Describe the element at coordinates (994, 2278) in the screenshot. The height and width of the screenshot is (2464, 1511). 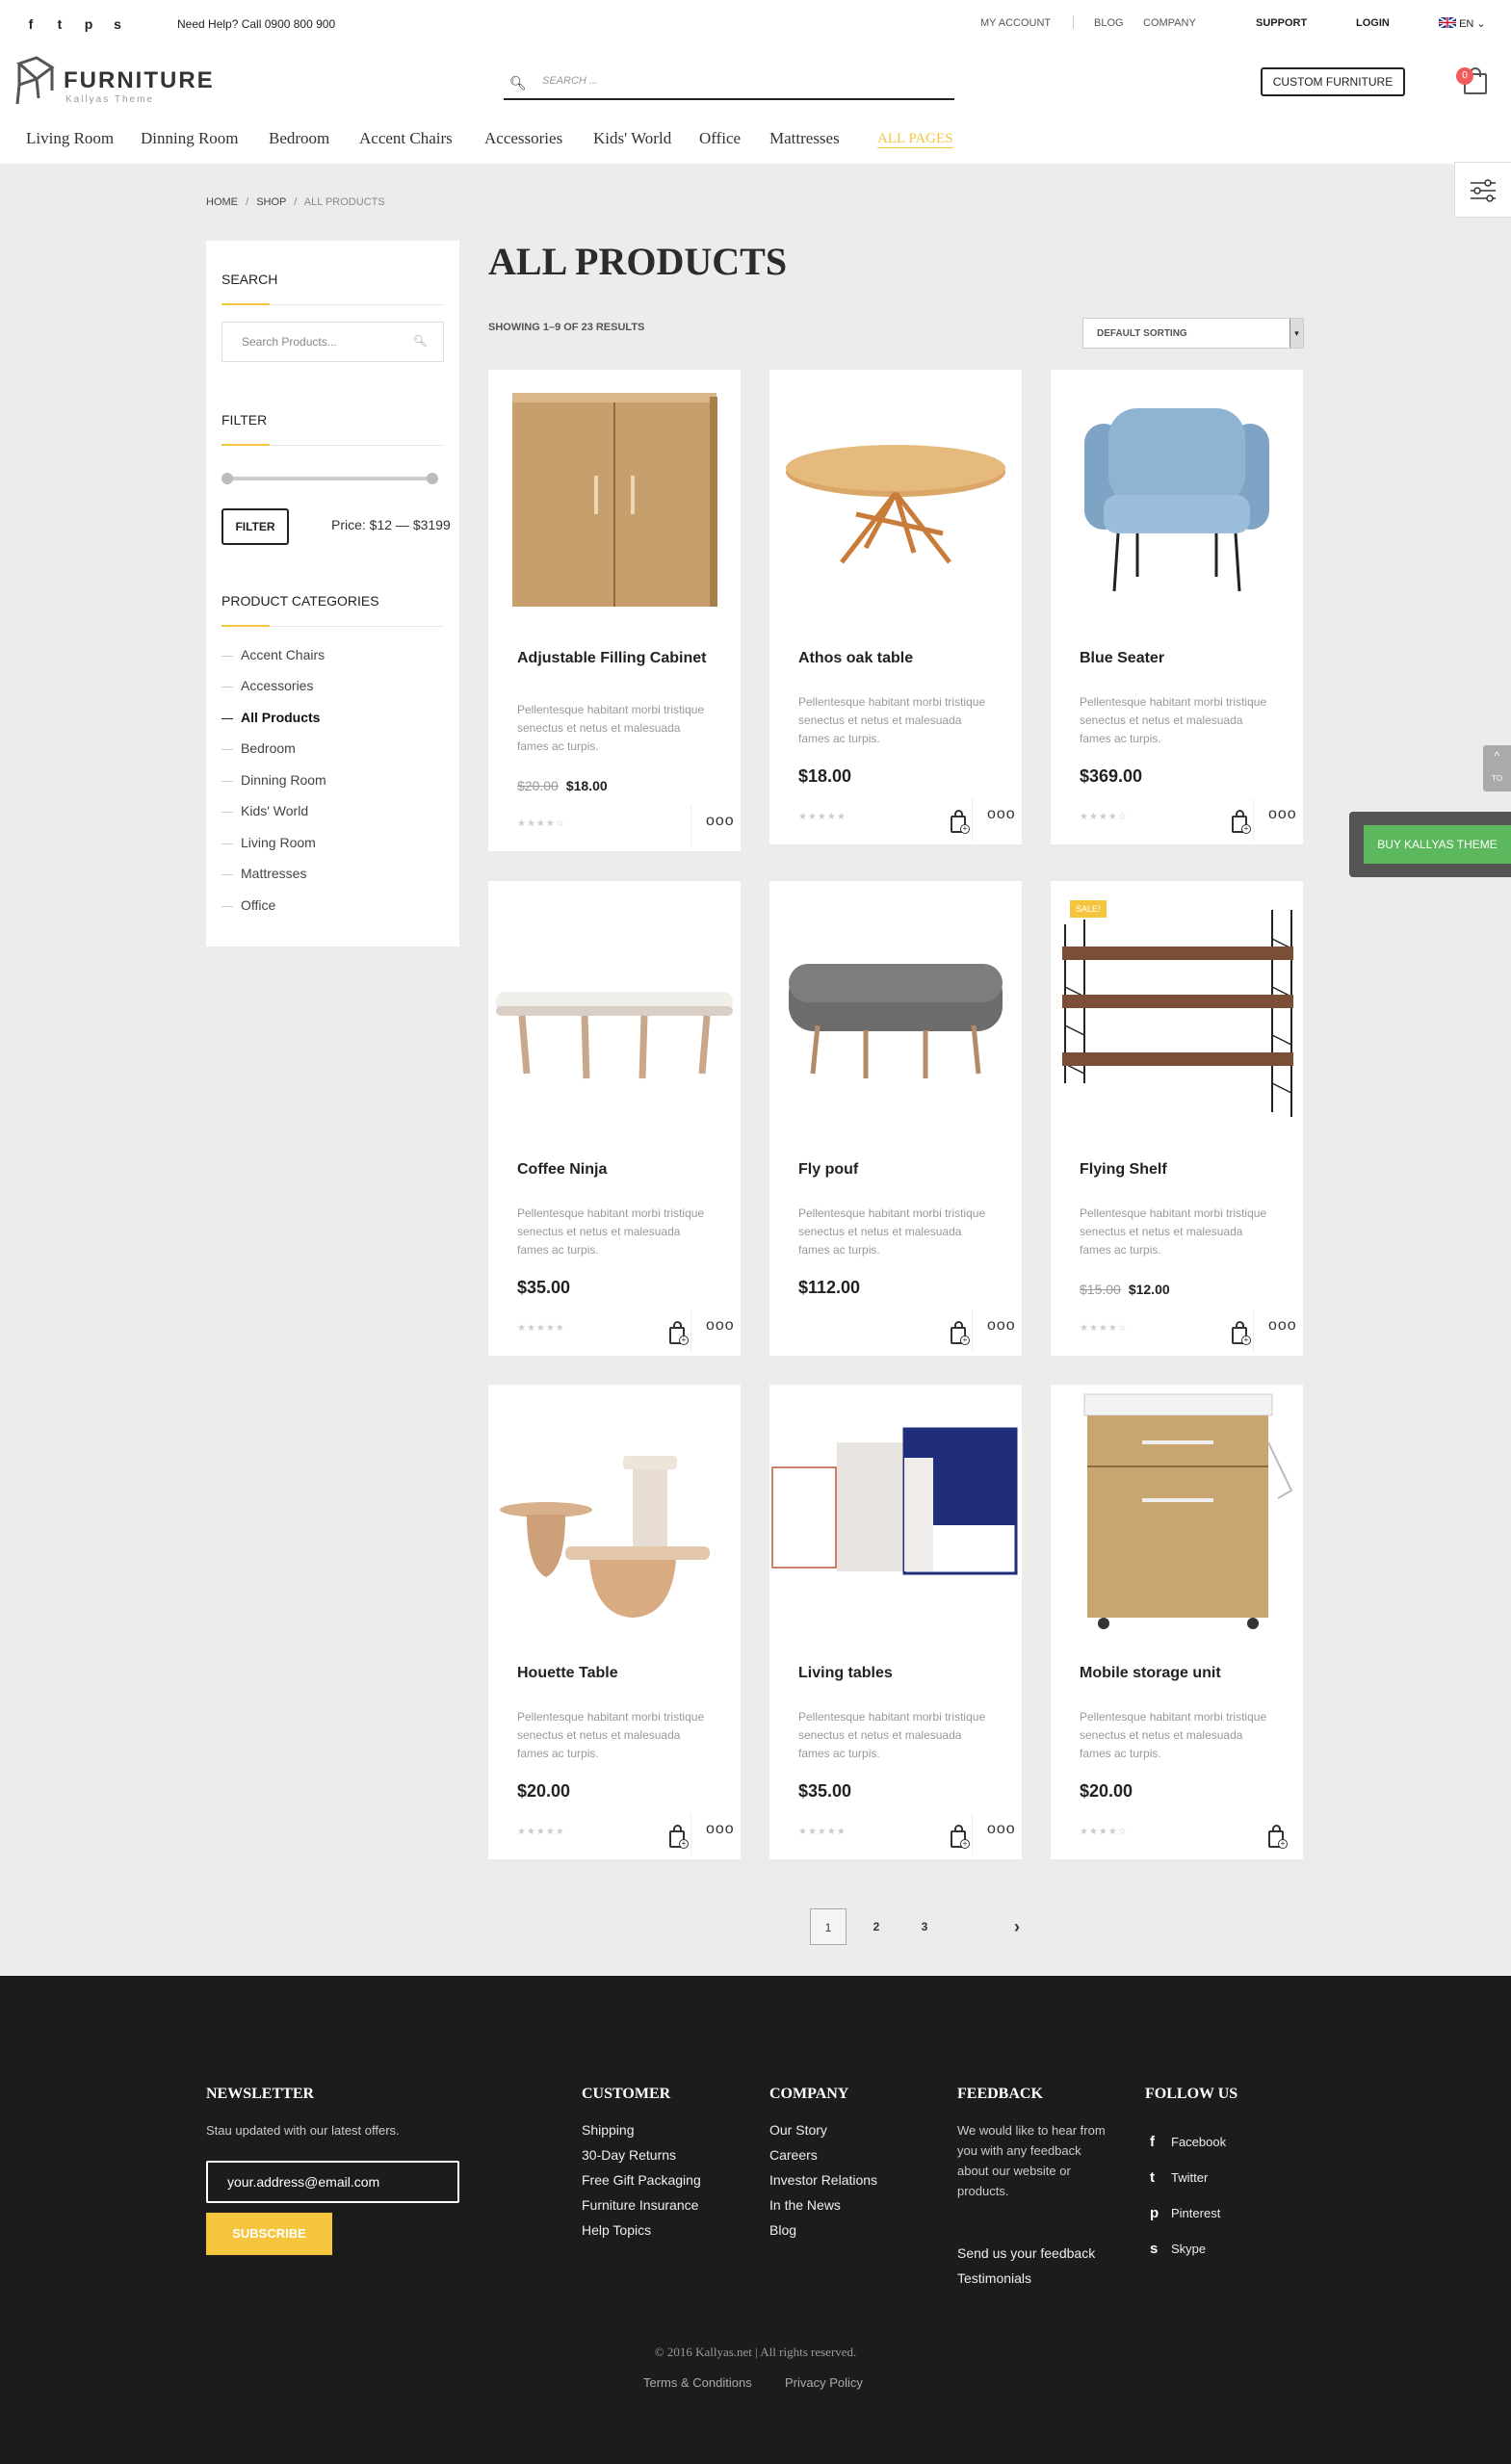
I see `testimonials-link: Testimonials` at that location.